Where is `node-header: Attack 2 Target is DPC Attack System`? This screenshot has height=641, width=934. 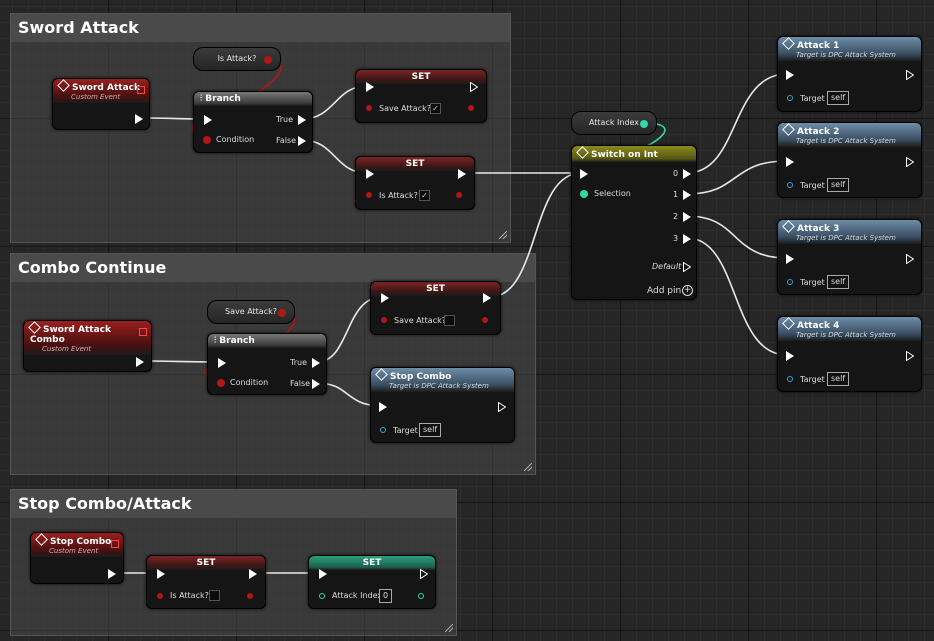 node-header: Attack 2 Target is DPC Attack System is located at coordinates (849, 135).